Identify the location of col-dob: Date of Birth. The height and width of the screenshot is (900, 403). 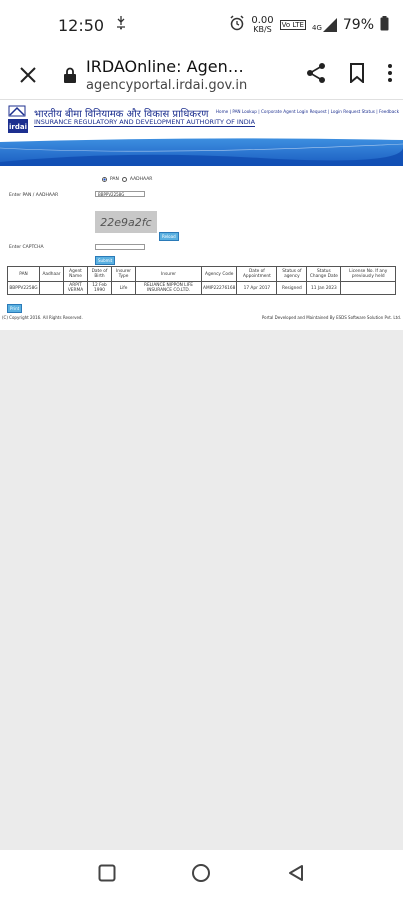
(99, 274).